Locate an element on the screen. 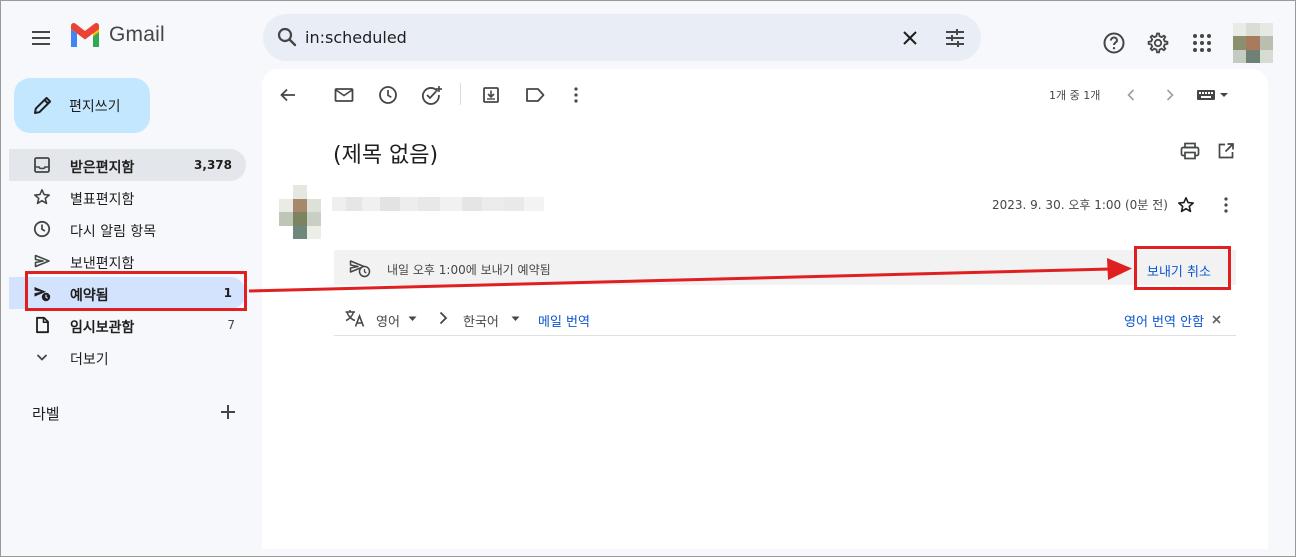 Image resolution: width=1296 pixels, height=557 pixels. sidebar-item-drafts: 임시보관함 7 is located at coordinates (129, 325).